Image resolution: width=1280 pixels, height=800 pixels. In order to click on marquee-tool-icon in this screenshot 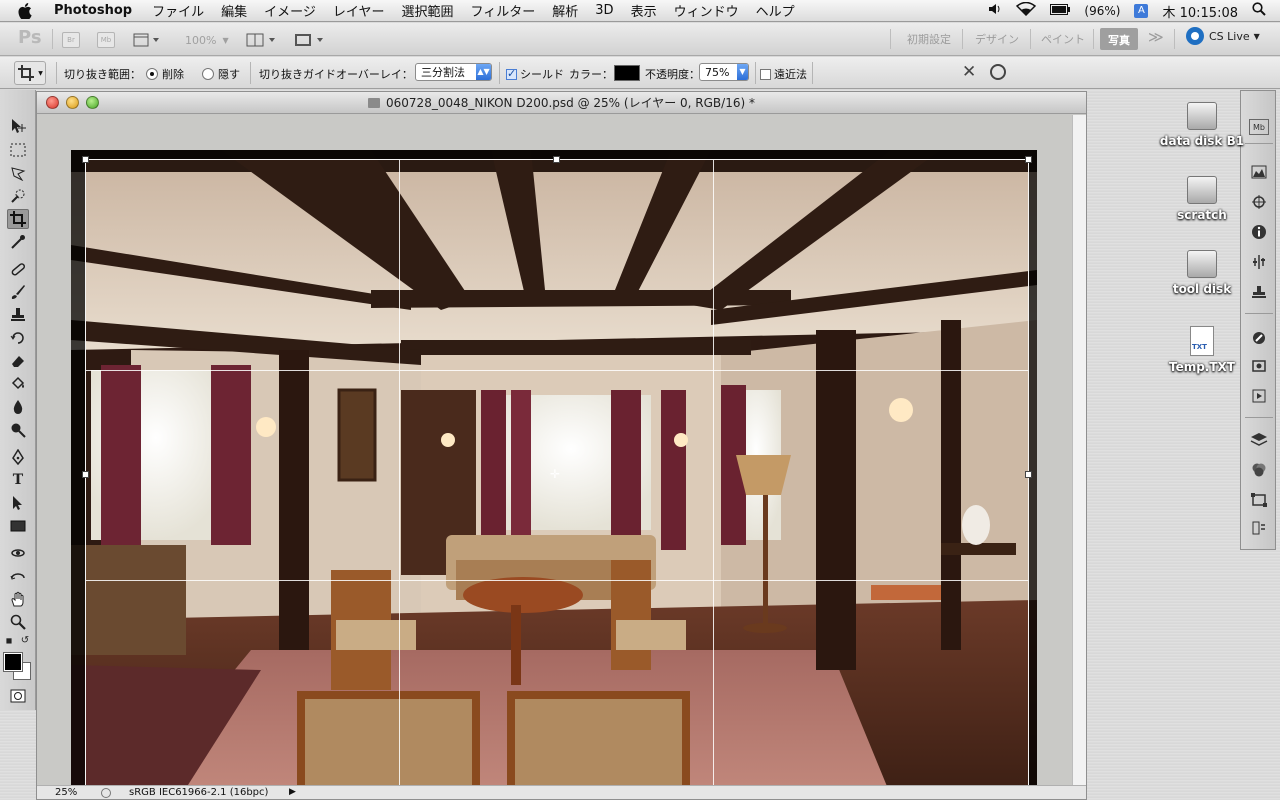, I will do `click(18, 150)`.